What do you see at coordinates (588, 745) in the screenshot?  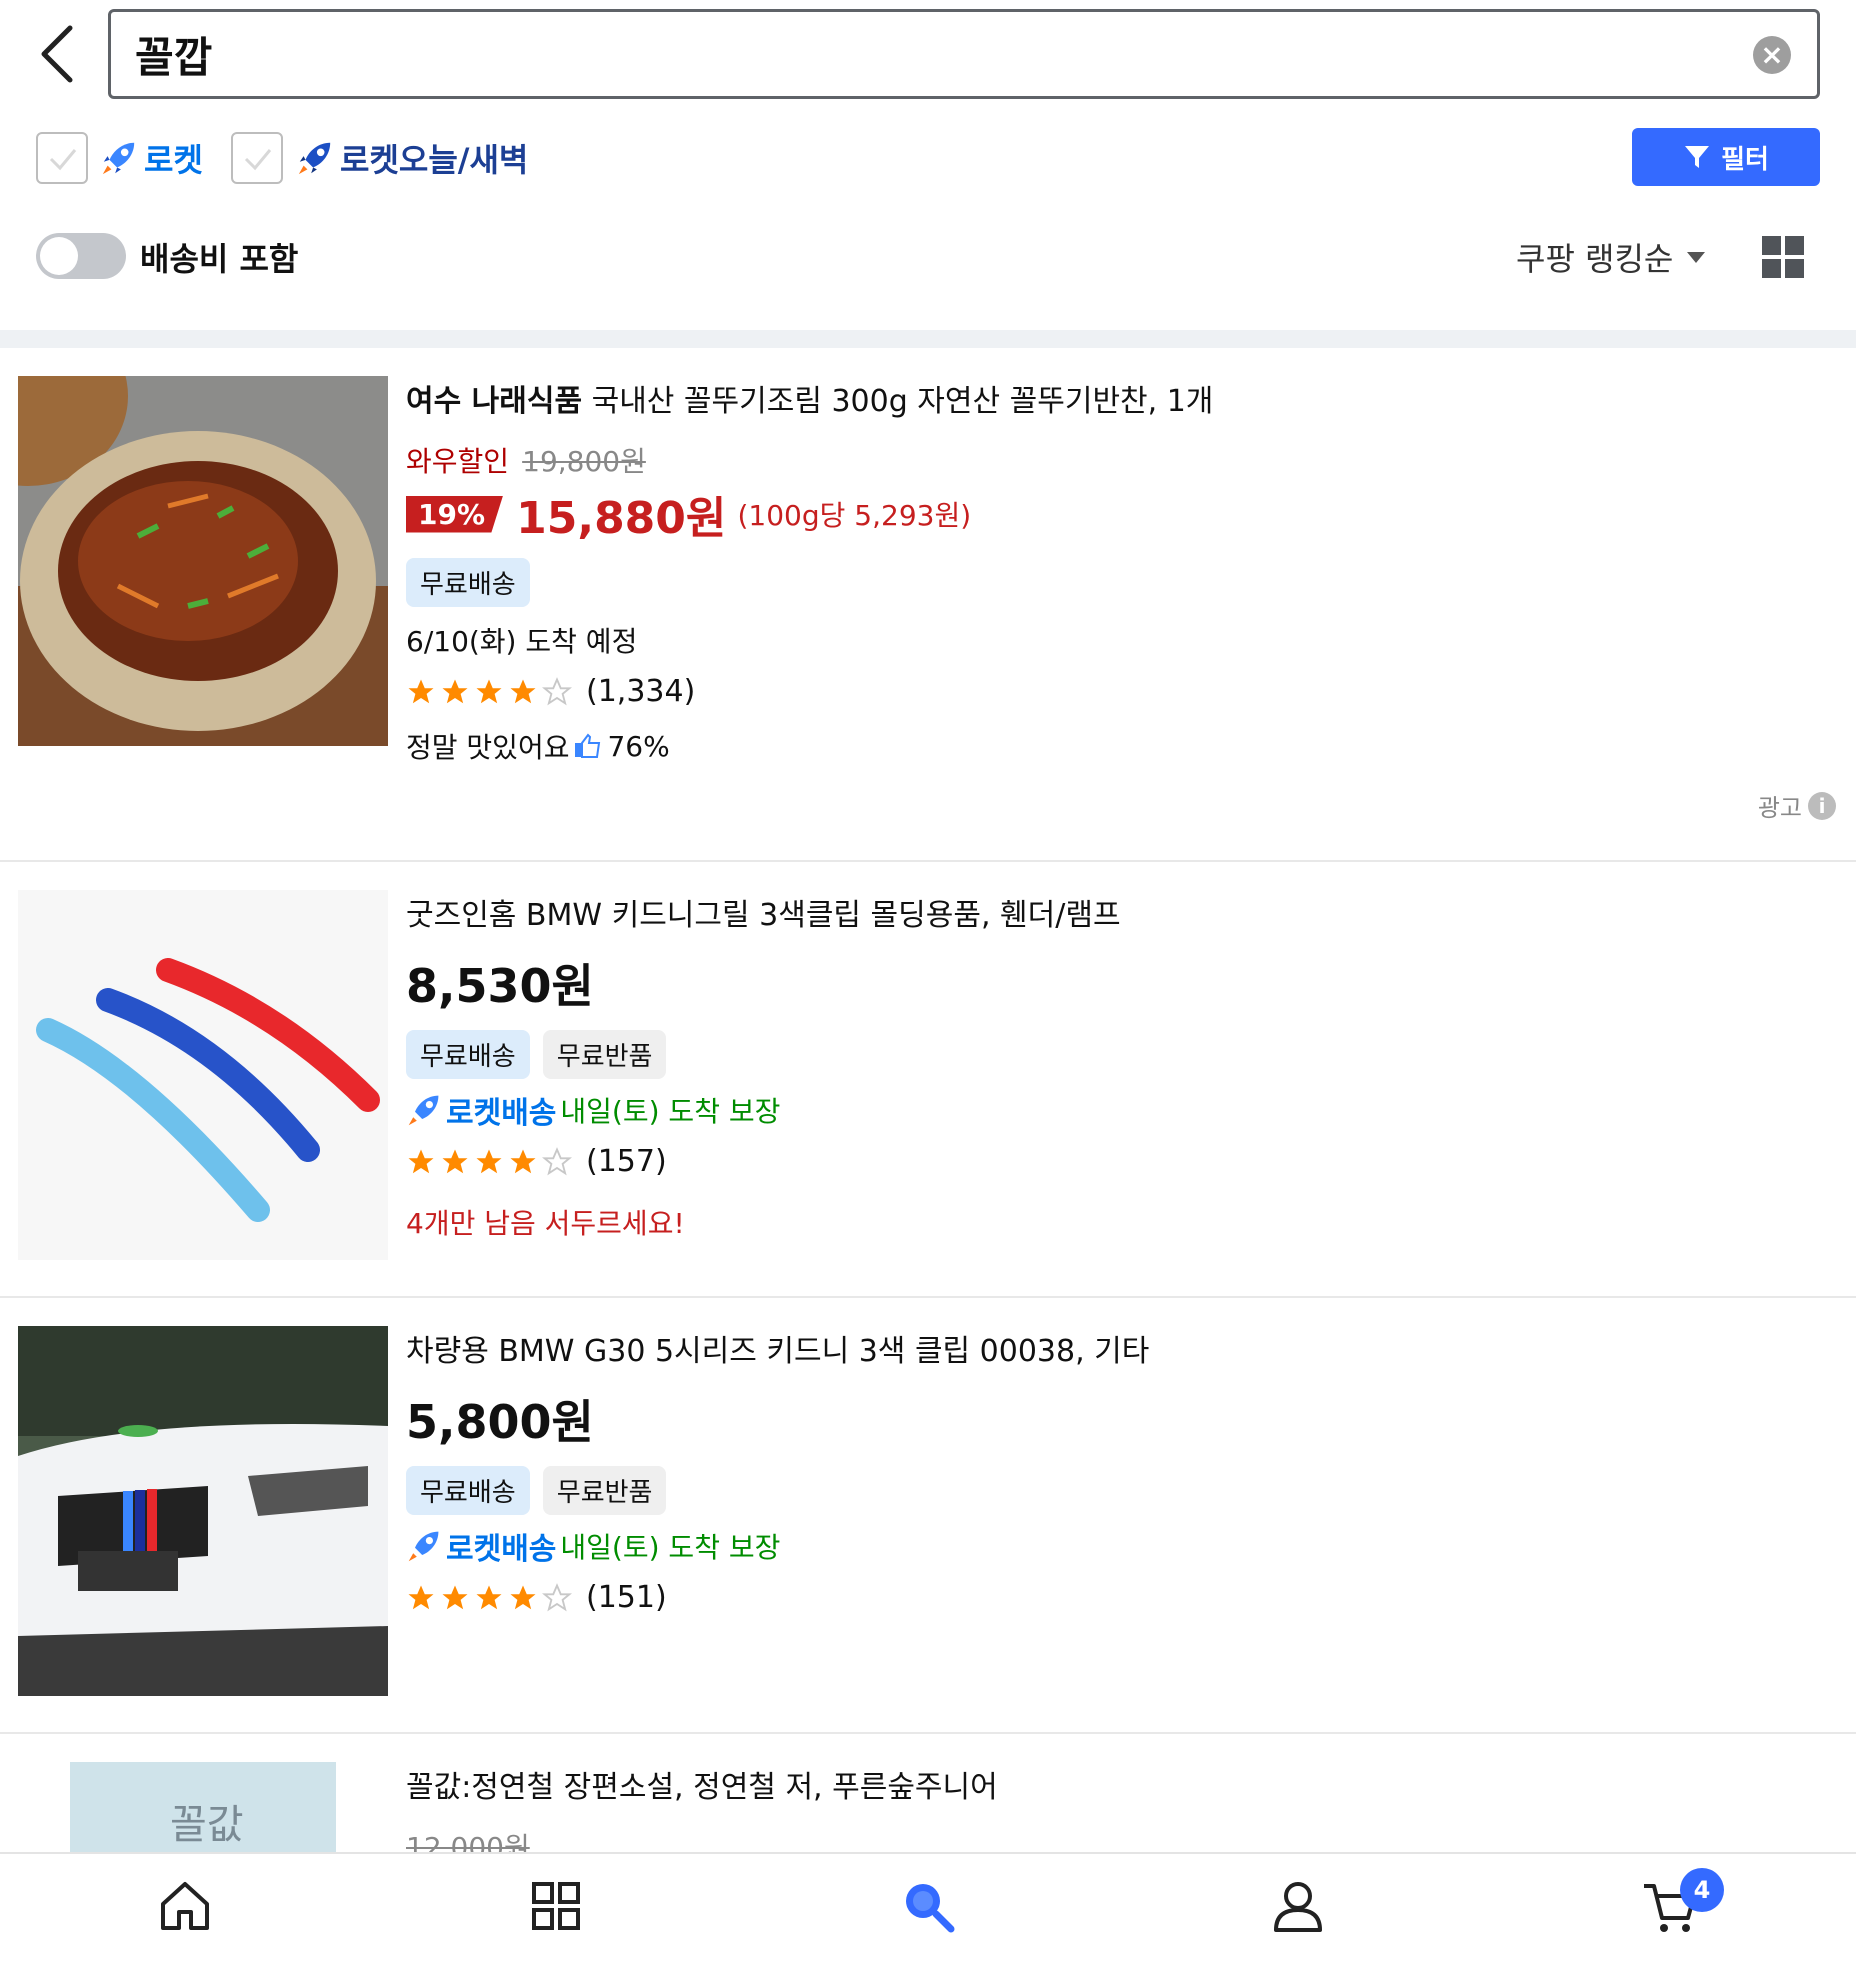 I see `thumbs-up-icon` at bounding box center [588, 745].